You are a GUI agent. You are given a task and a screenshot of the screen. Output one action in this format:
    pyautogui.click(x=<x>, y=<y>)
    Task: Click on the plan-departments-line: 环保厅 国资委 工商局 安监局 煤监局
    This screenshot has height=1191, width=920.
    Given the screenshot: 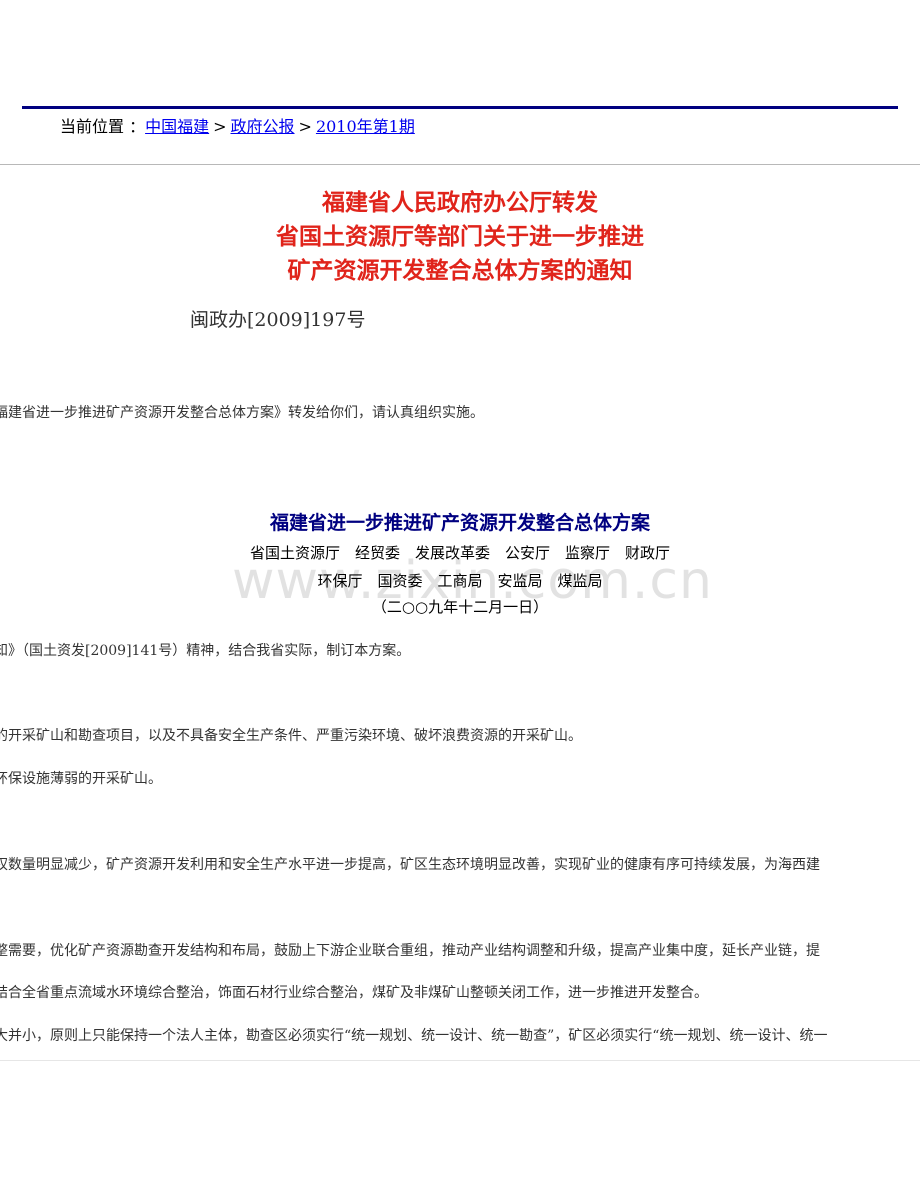 What is the action you would take?
    pyautogui.click(x=460, y=581)
    